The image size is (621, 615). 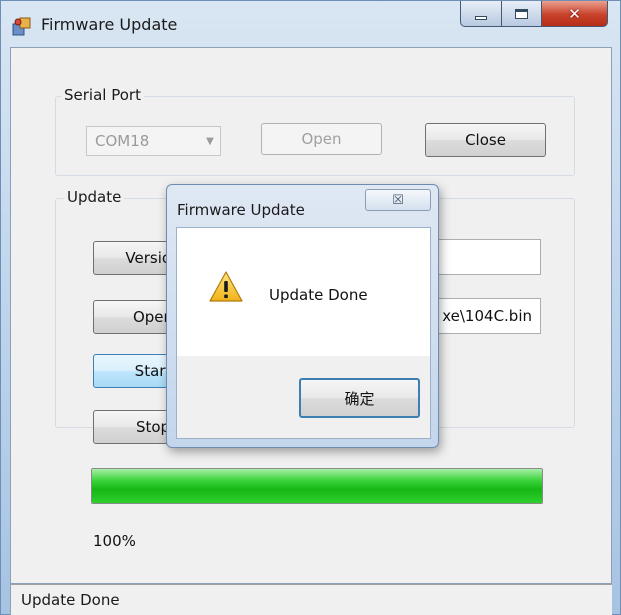 I want to click on chevron-down-icon: ▼, so click(x=210, y=141).